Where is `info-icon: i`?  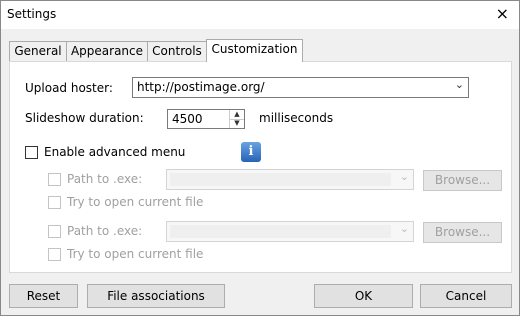 info-icon: i is located at coordinates (251, 152).